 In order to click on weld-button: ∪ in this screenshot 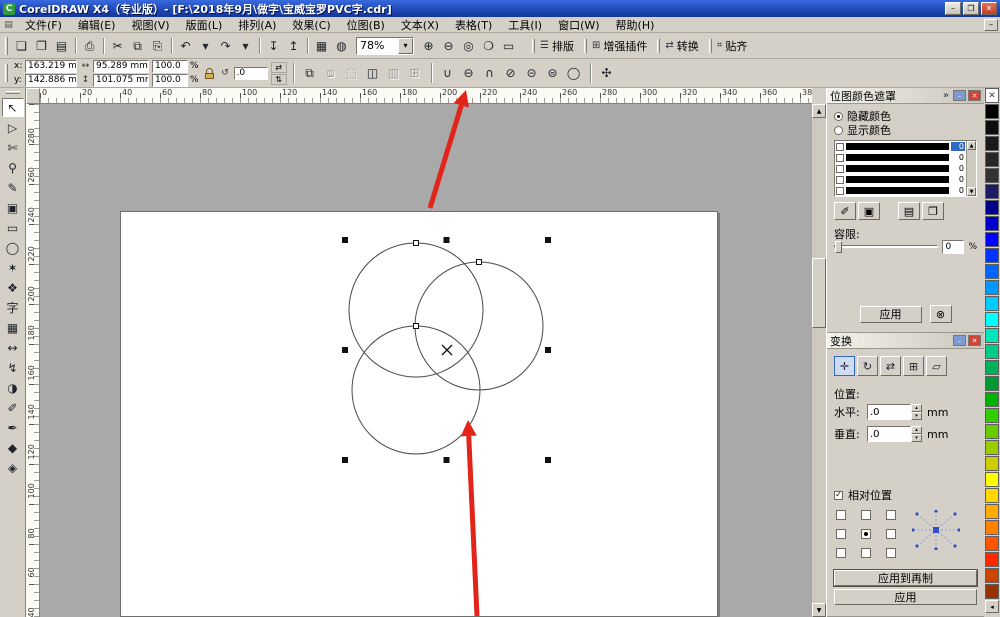, I will do `click(448, 73)`.